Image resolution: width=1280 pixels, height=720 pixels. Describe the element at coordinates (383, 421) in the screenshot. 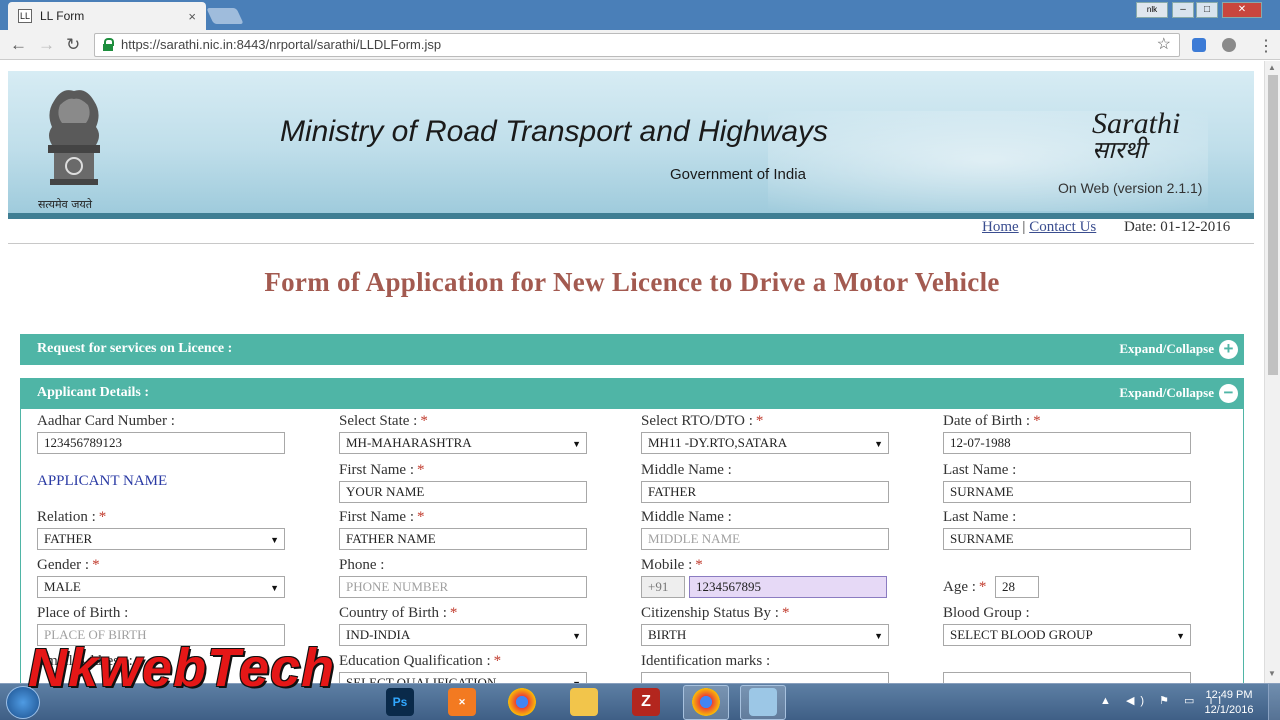

I see `state-label: Select State : *` at that location.